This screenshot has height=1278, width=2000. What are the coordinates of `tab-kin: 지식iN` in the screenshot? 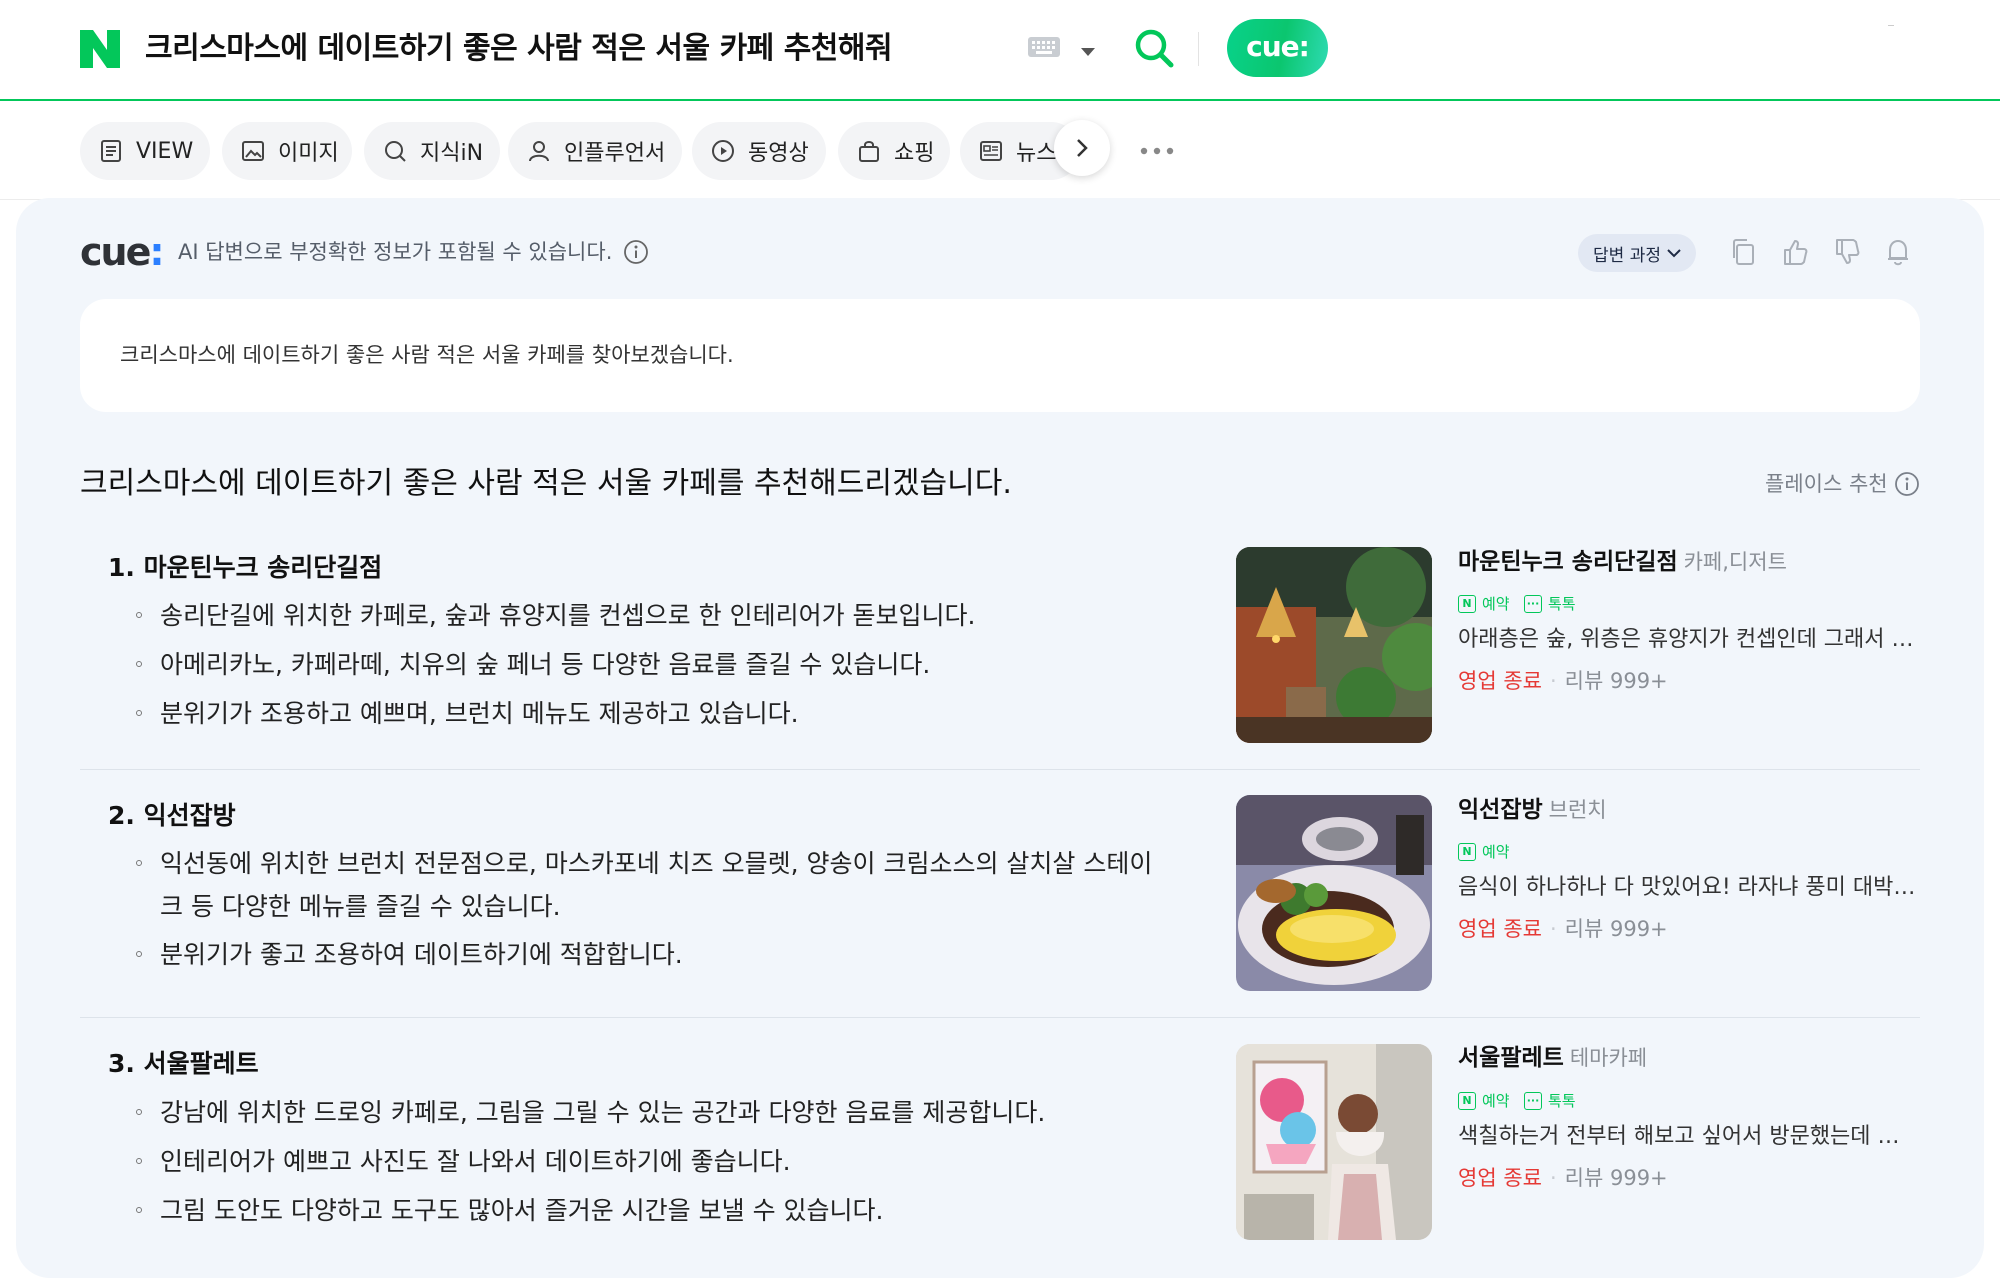 It's located at (432, 151).